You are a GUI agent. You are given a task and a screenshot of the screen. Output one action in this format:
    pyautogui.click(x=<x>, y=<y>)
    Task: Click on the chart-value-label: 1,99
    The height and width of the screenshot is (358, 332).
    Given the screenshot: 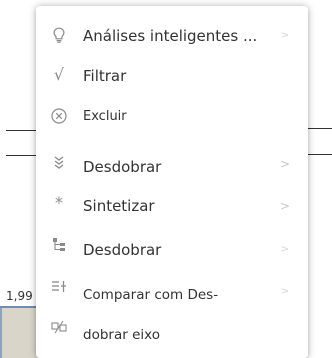 What is the action you would take?
    pyautogui.click(x=19, y=296)
    